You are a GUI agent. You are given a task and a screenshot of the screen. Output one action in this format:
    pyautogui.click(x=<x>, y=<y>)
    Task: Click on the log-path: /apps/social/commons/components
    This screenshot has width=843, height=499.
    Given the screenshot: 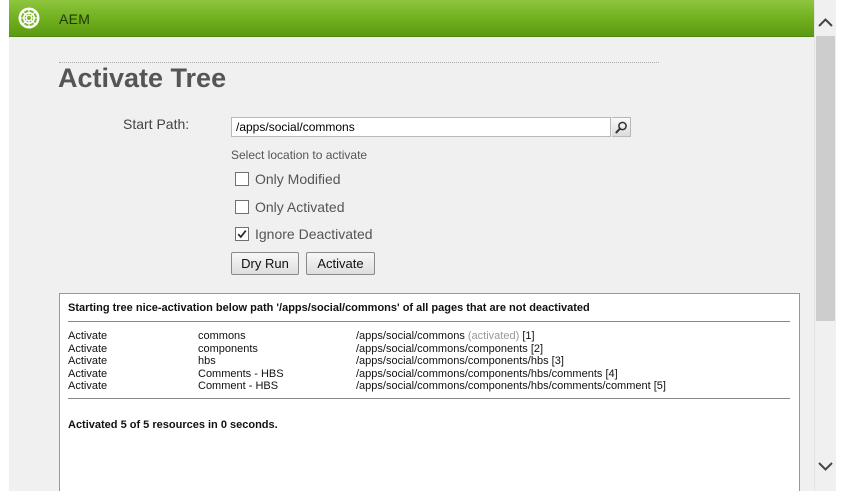 What is the action you would take?
    pyautogui.click(x=442, y=349)
    